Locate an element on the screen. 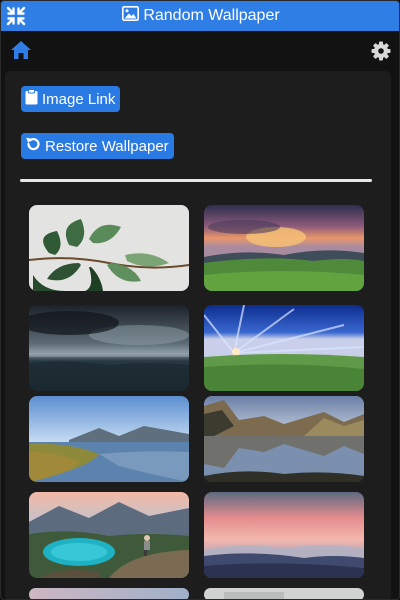  divider is located at coordinates (196, 180).